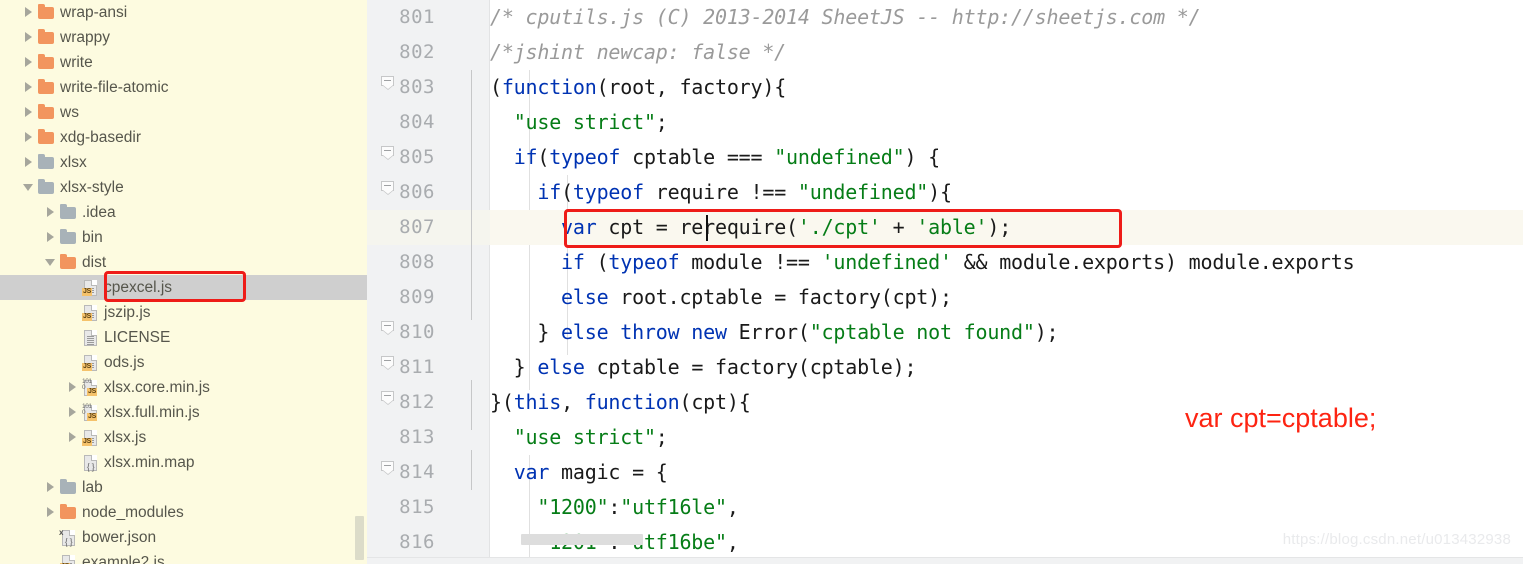 The height and width of the screenshot is (564, 1523). What do you see at coordinates (183, 237) in the screenshot?
I see `tree-item: bin` at bounding box center [183, 237].